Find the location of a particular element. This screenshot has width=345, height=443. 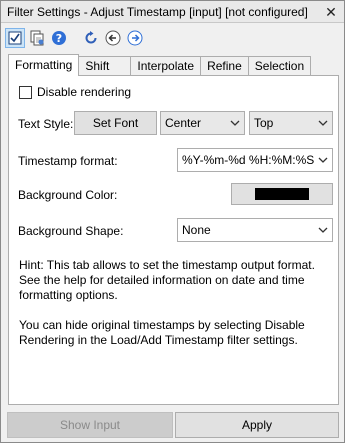

apply-button: Apply is located at coordinates (257, 425).